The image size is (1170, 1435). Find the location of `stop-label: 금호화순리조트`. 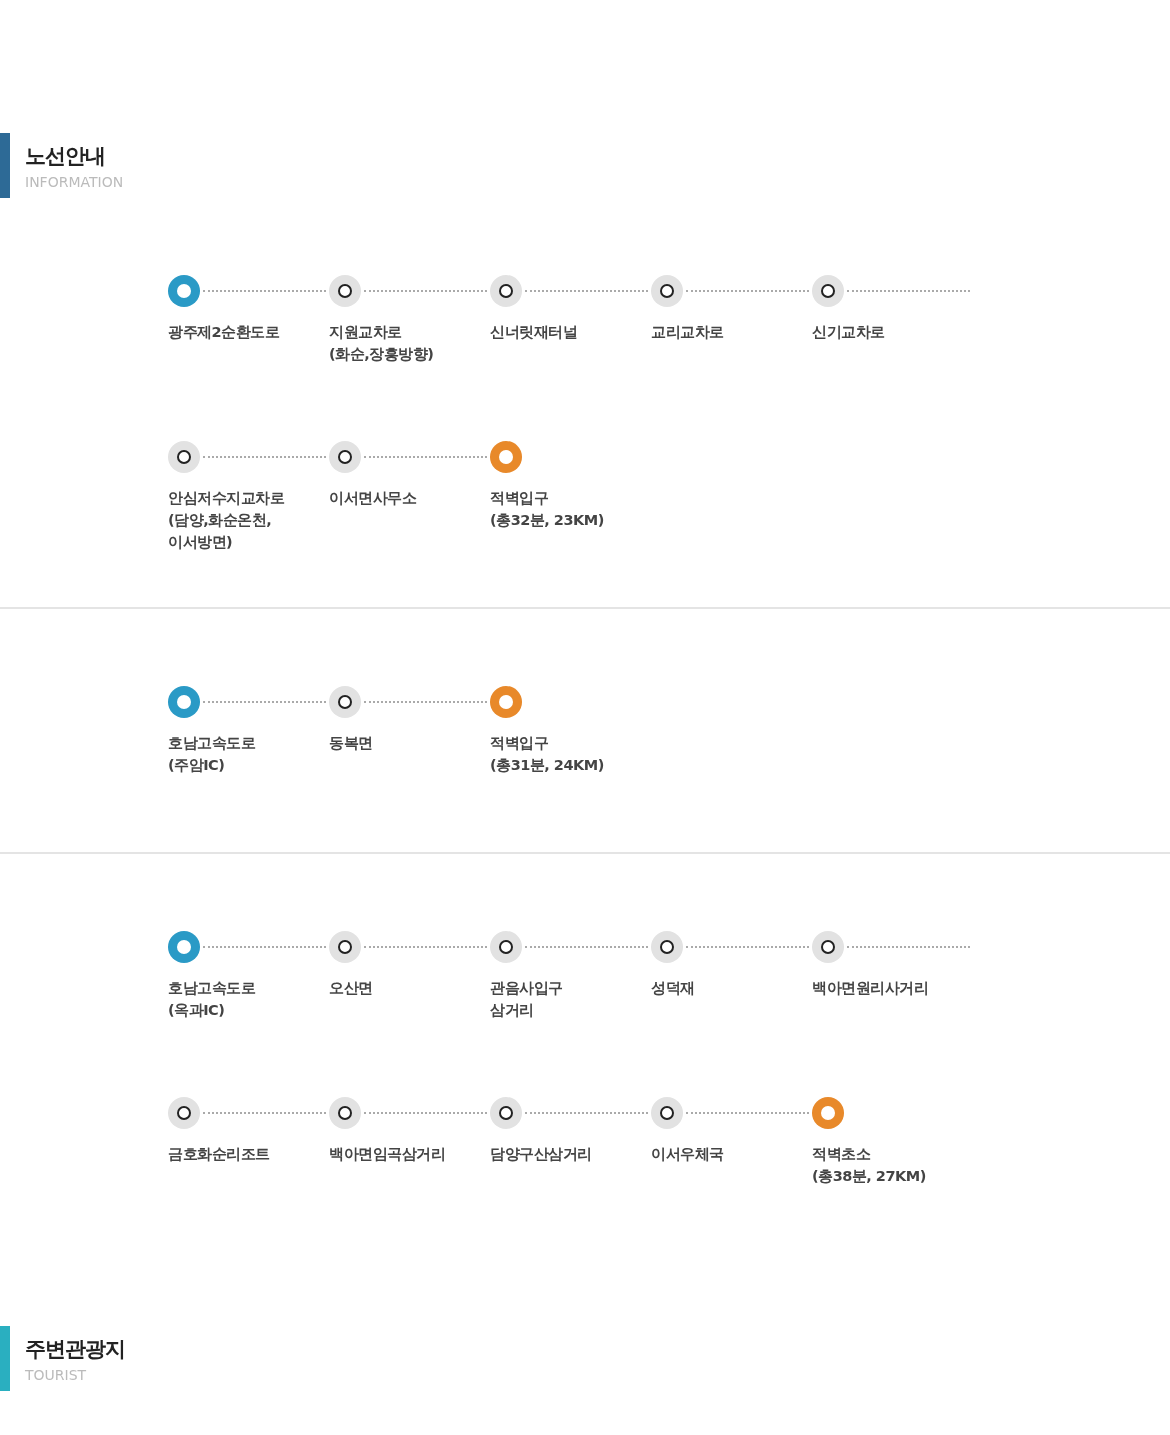

stop-label: 금호화순리조트 is located at coordinates (219, 1154).